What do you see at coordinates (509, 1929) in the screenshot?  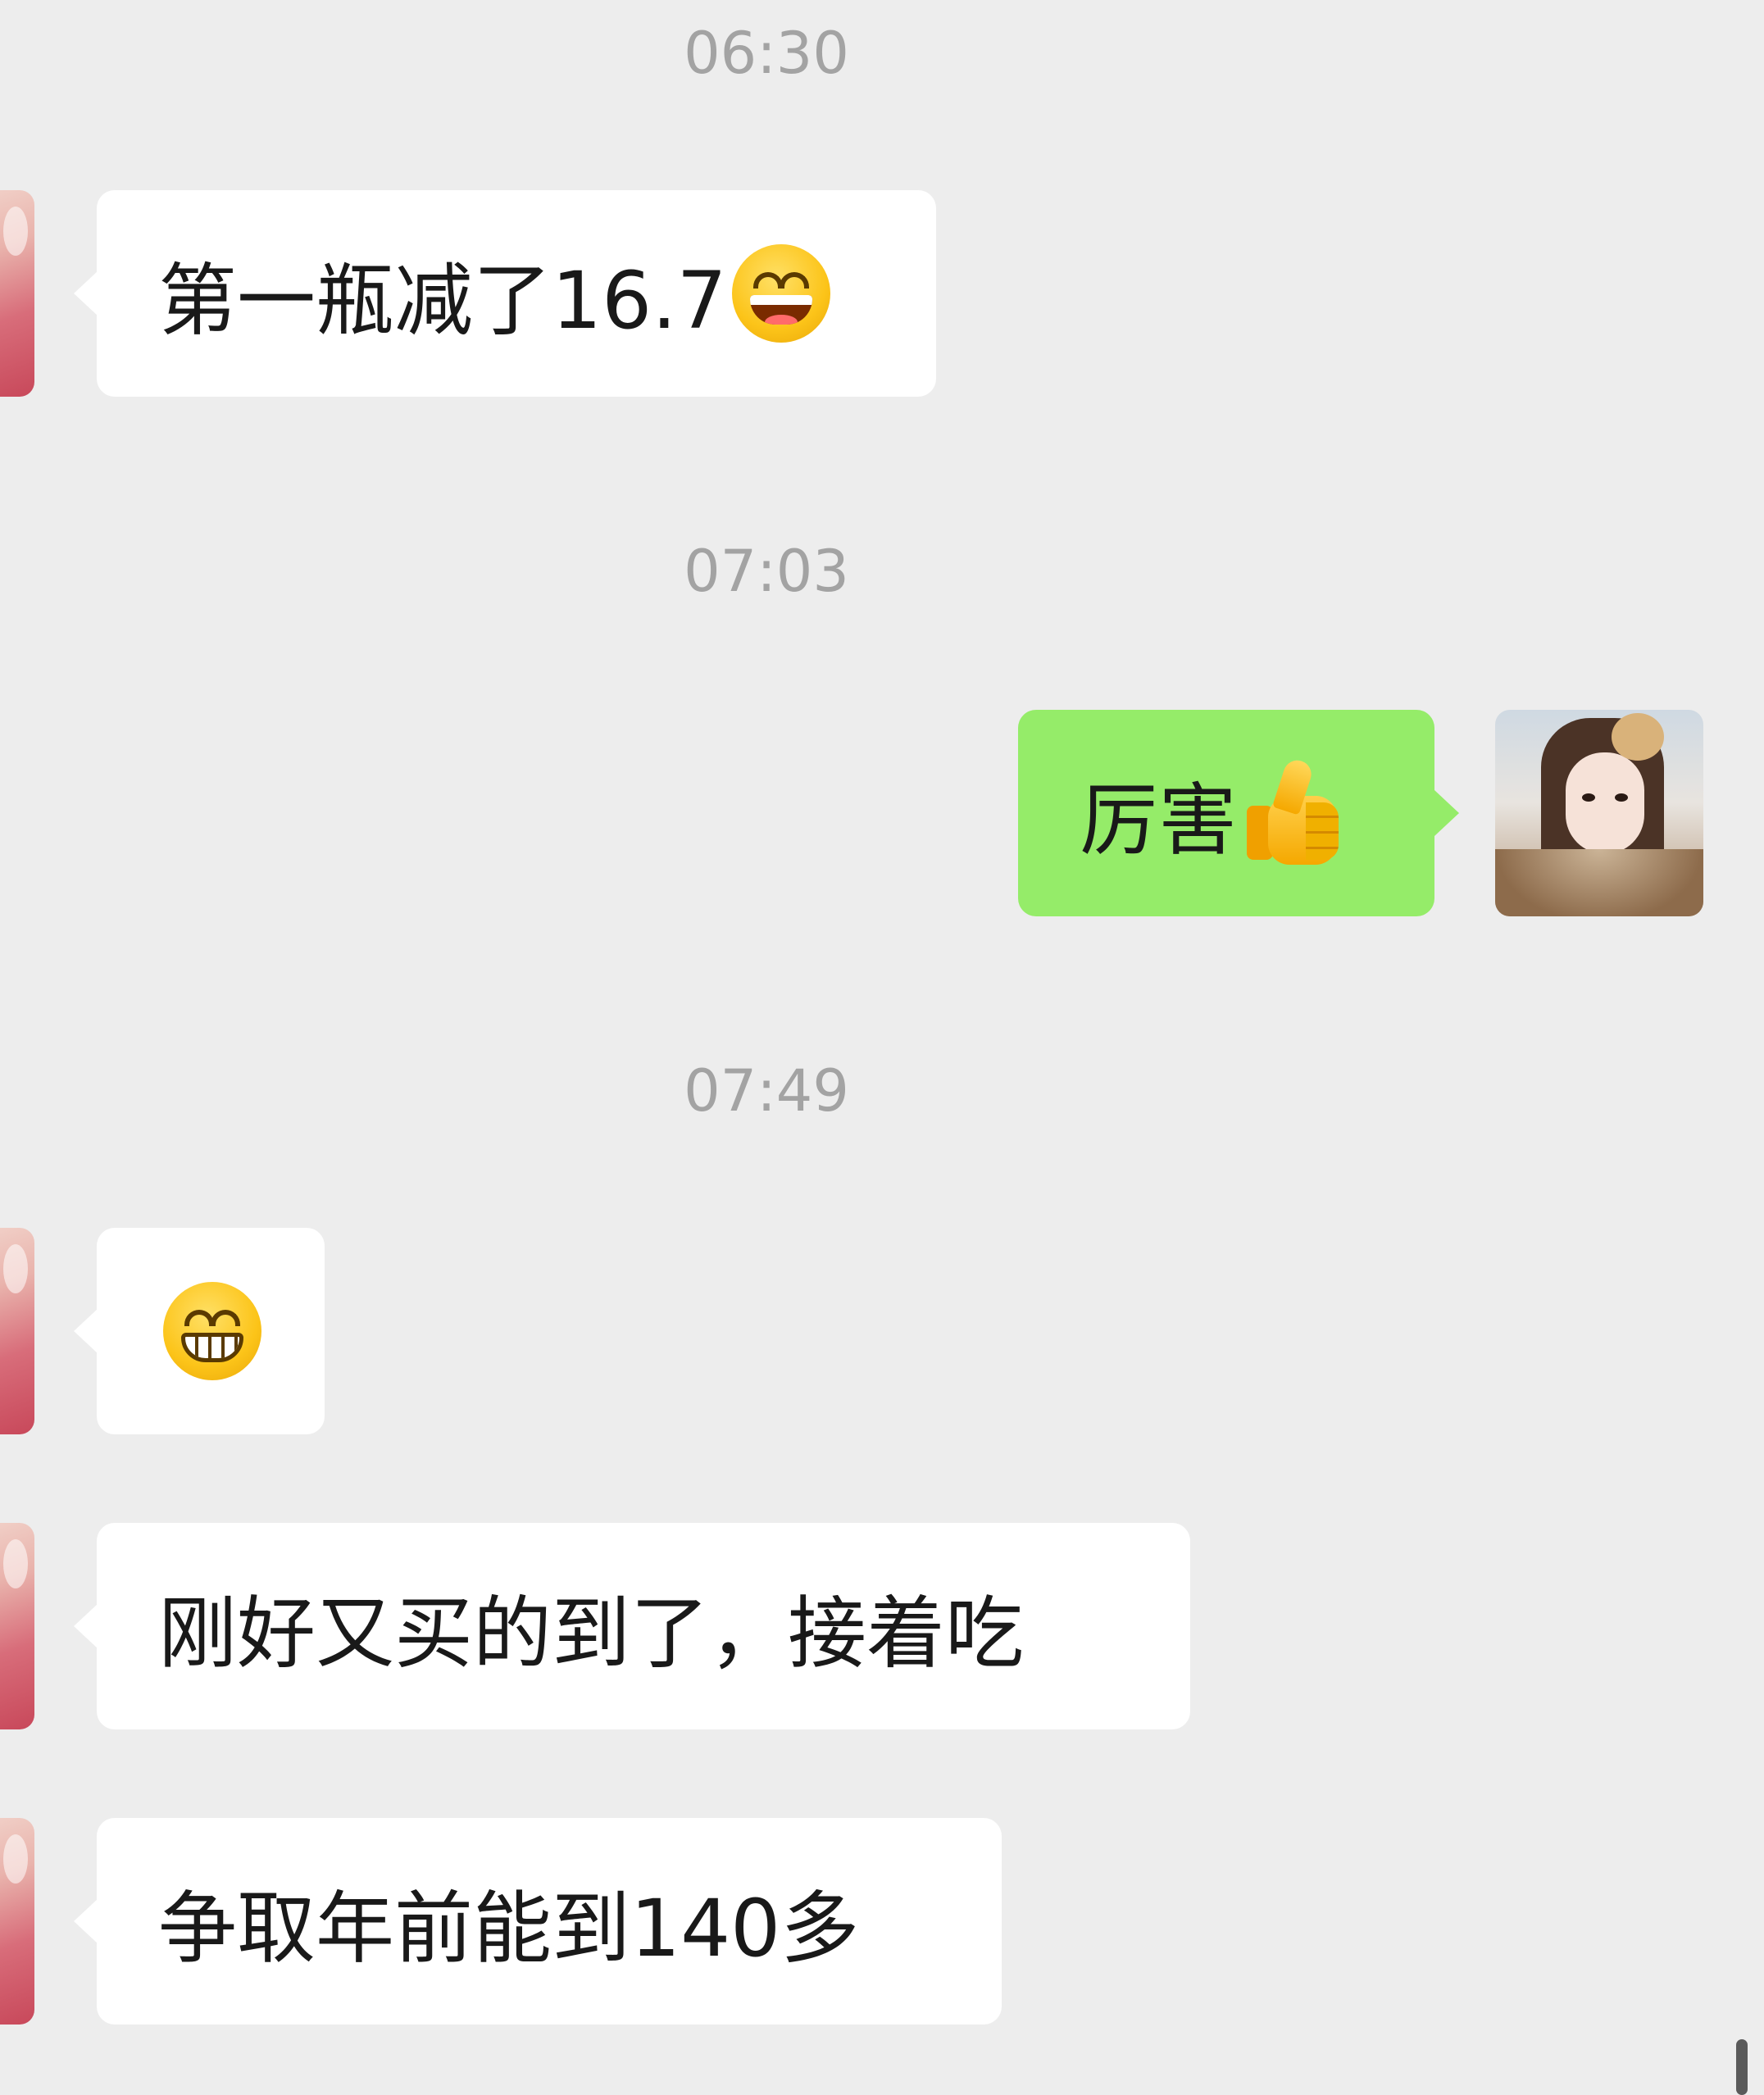 I see `message-text: 争取年前能到140多` at bounding box center [509, 1929].